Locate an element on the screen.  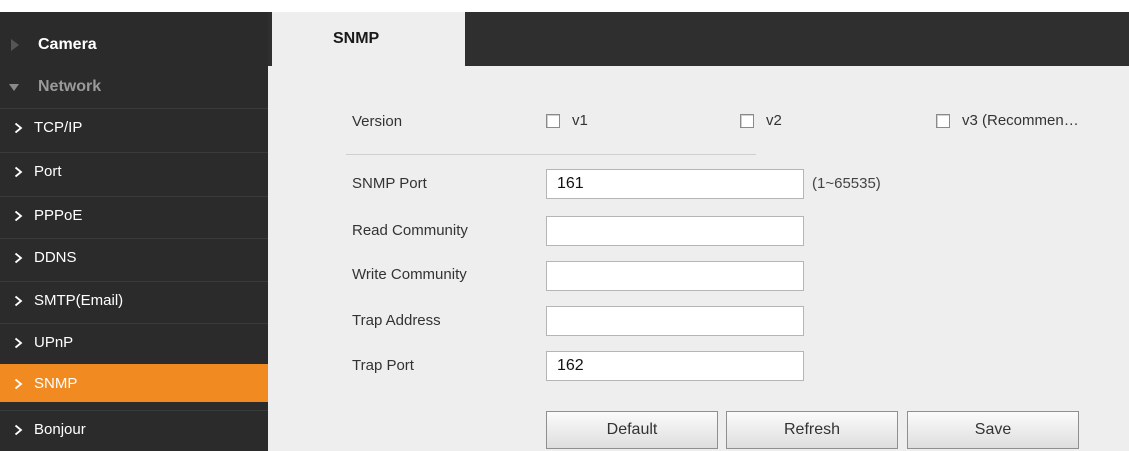
trap-address-label: Trap Address is located at coordinates (396, 320).